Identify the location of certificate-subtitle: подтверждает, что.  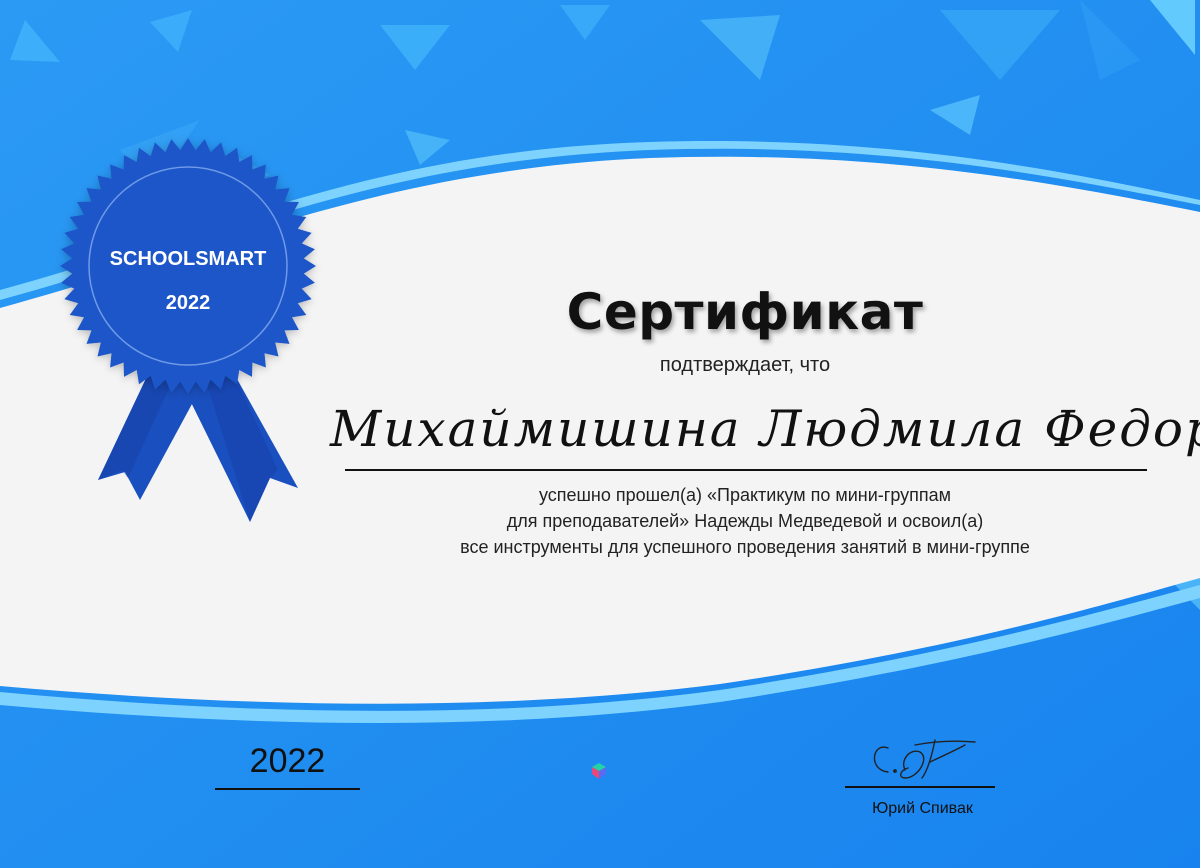
(745, 365).